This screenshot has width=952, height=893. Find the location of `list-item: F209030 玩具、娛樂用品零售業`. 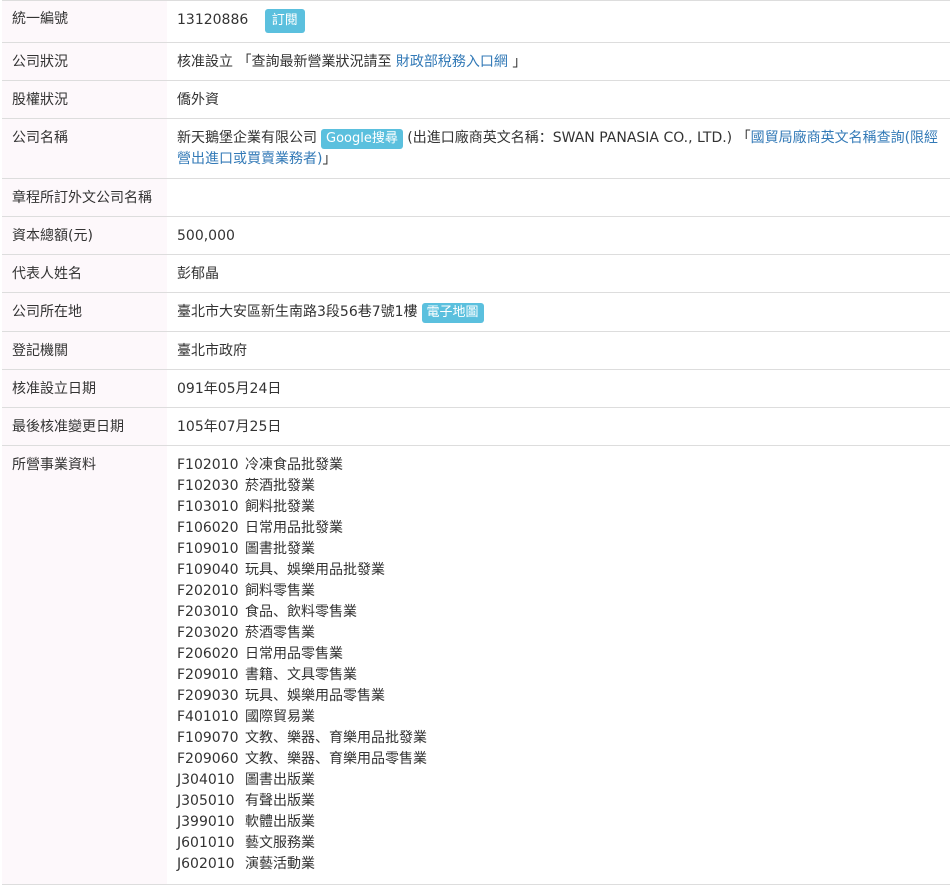

list-item: F209030 玩具、娛樂用品零售業 is located at coordinates (558, 696).